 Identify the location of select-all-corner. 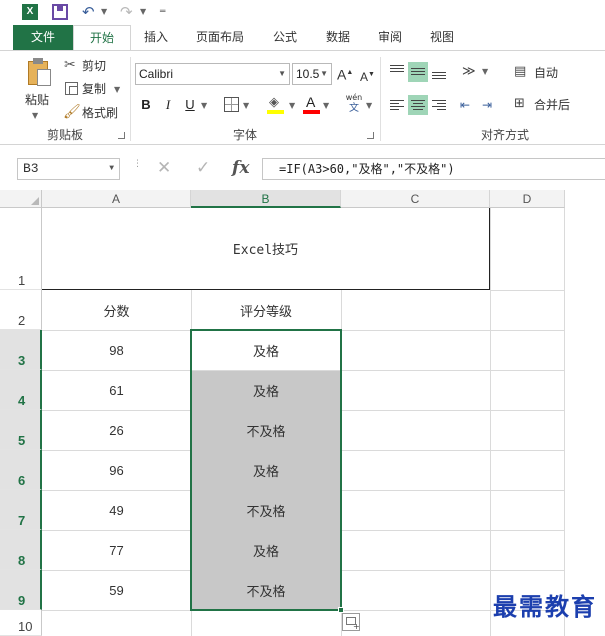
(21, 199).